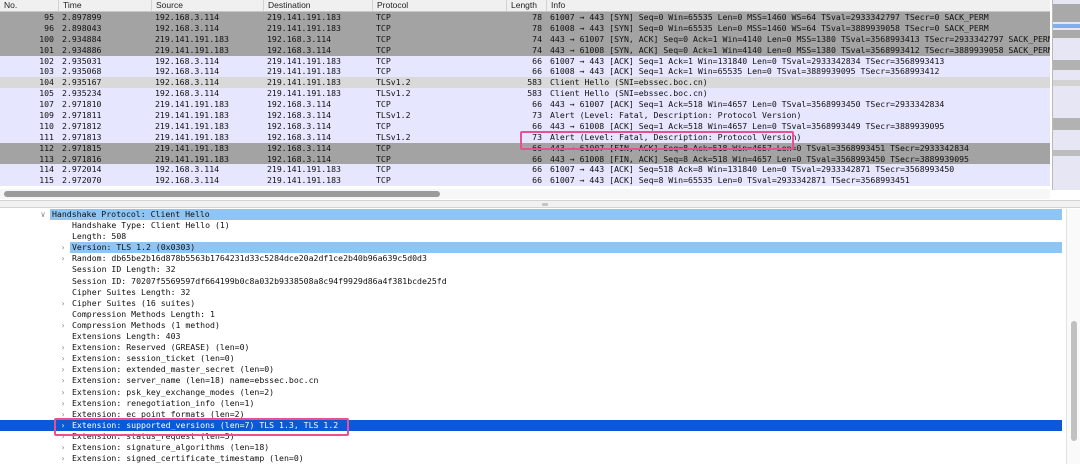  What do you see at coordinates (537, 104) in the screenshot?
I see `cell-length: 66` at bounding box center [537, 104].